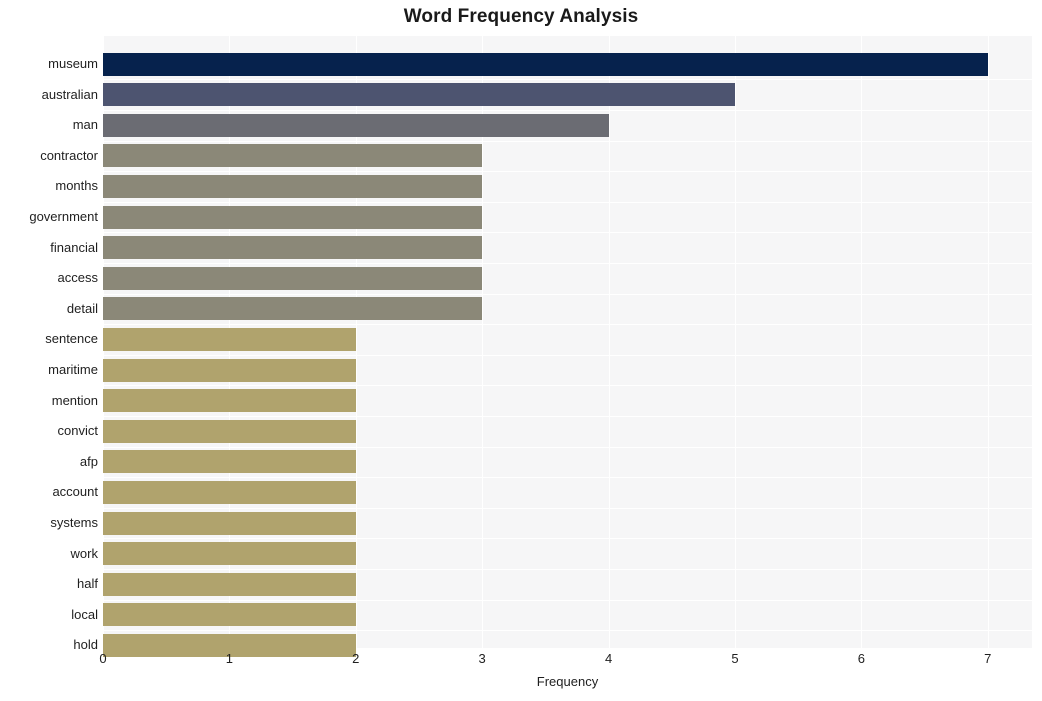  What do you see at coordinates (87, 584) in the screenshot?
I see `y-axis-tick-label: half` at bounding box center [87, 584].